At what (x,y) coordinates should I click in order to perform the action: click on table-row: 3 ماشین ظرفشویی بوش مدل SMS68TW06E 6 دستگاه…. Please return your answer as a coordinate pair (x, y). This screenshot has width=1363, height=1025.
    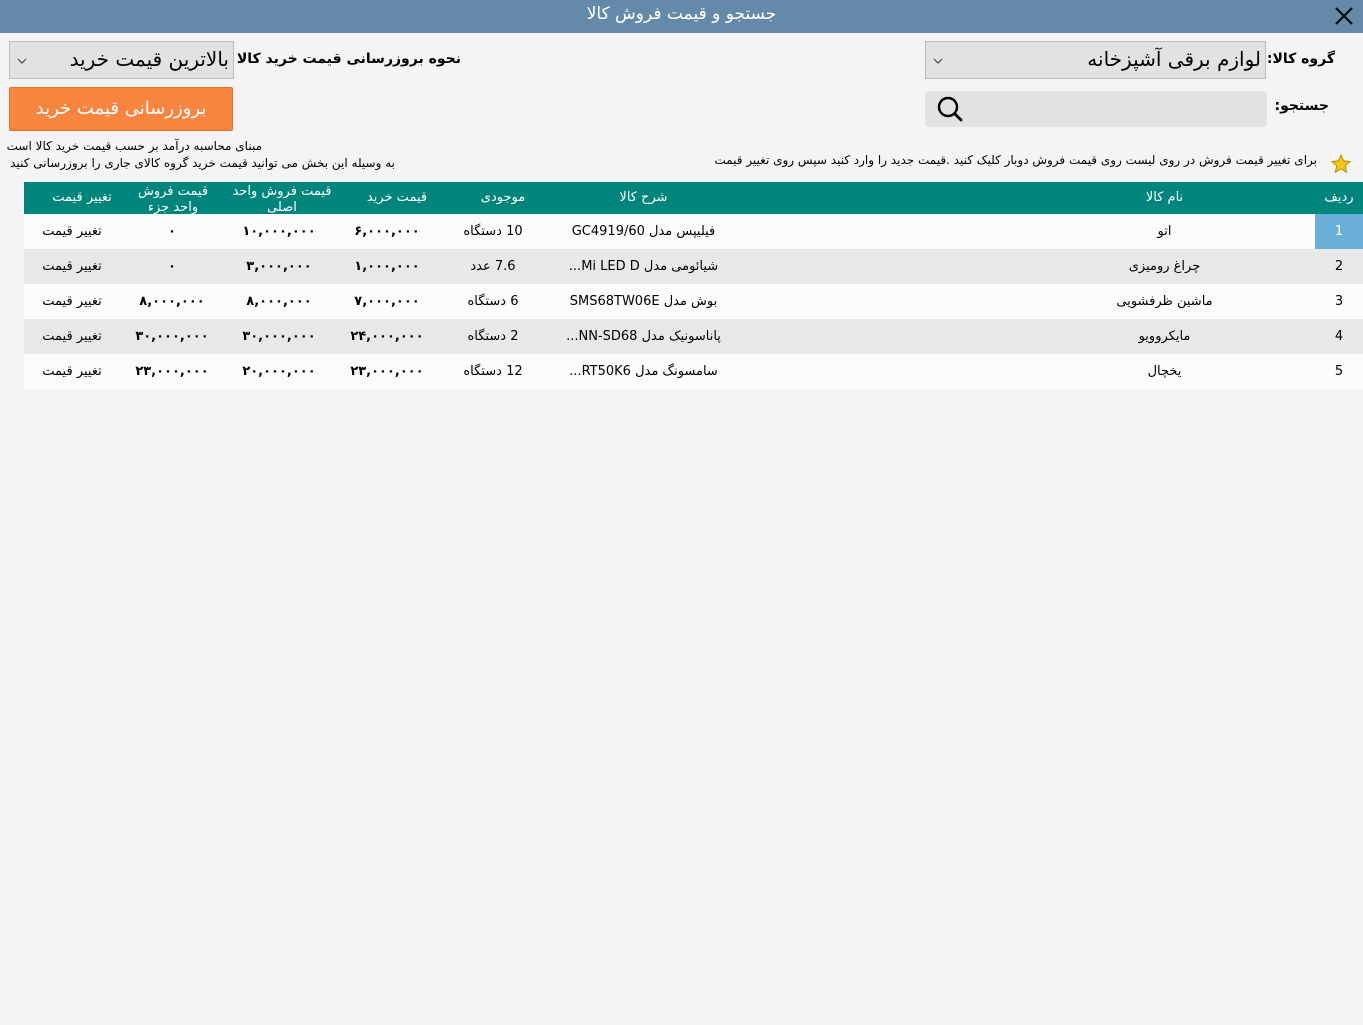
    Looking at the image, I should click on (693, 301).